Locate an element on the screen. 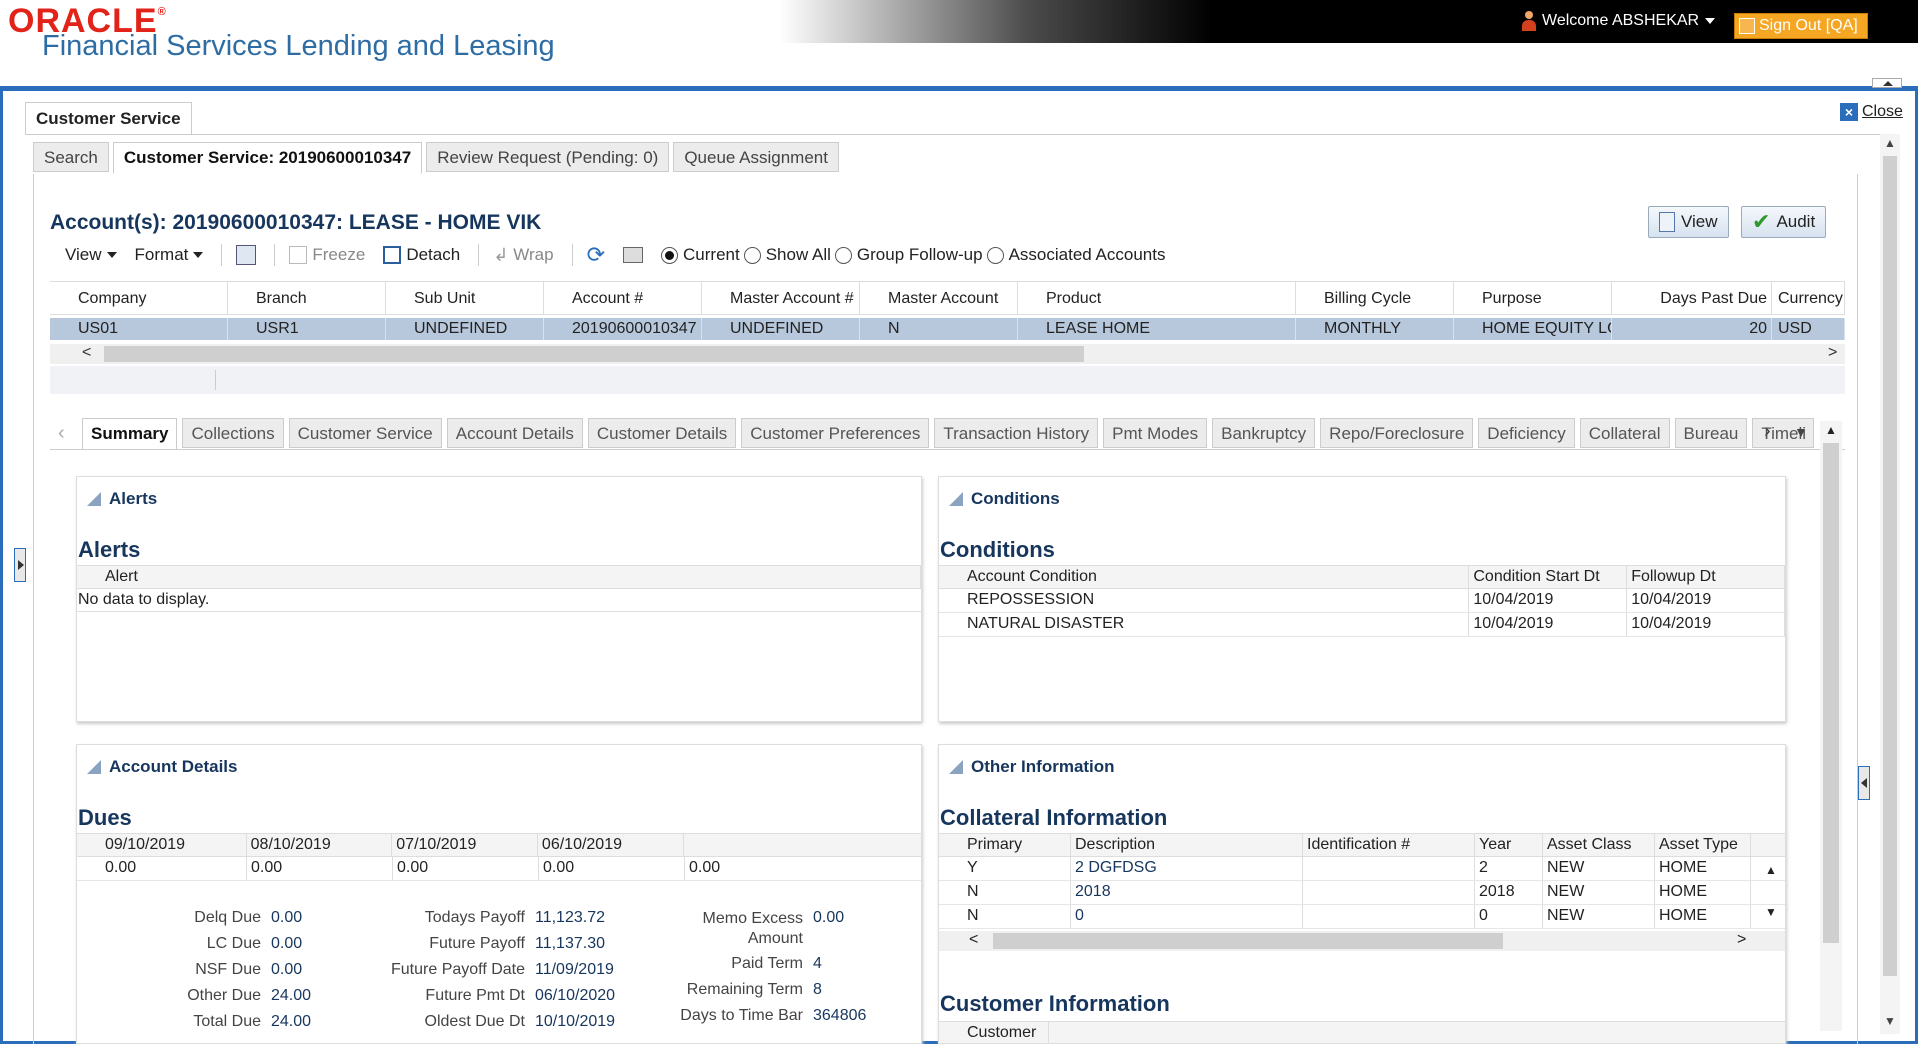 The width and height of the screenshot is (1918, 1044). col-master-account: Master Account is located at coordinates (939, 298).